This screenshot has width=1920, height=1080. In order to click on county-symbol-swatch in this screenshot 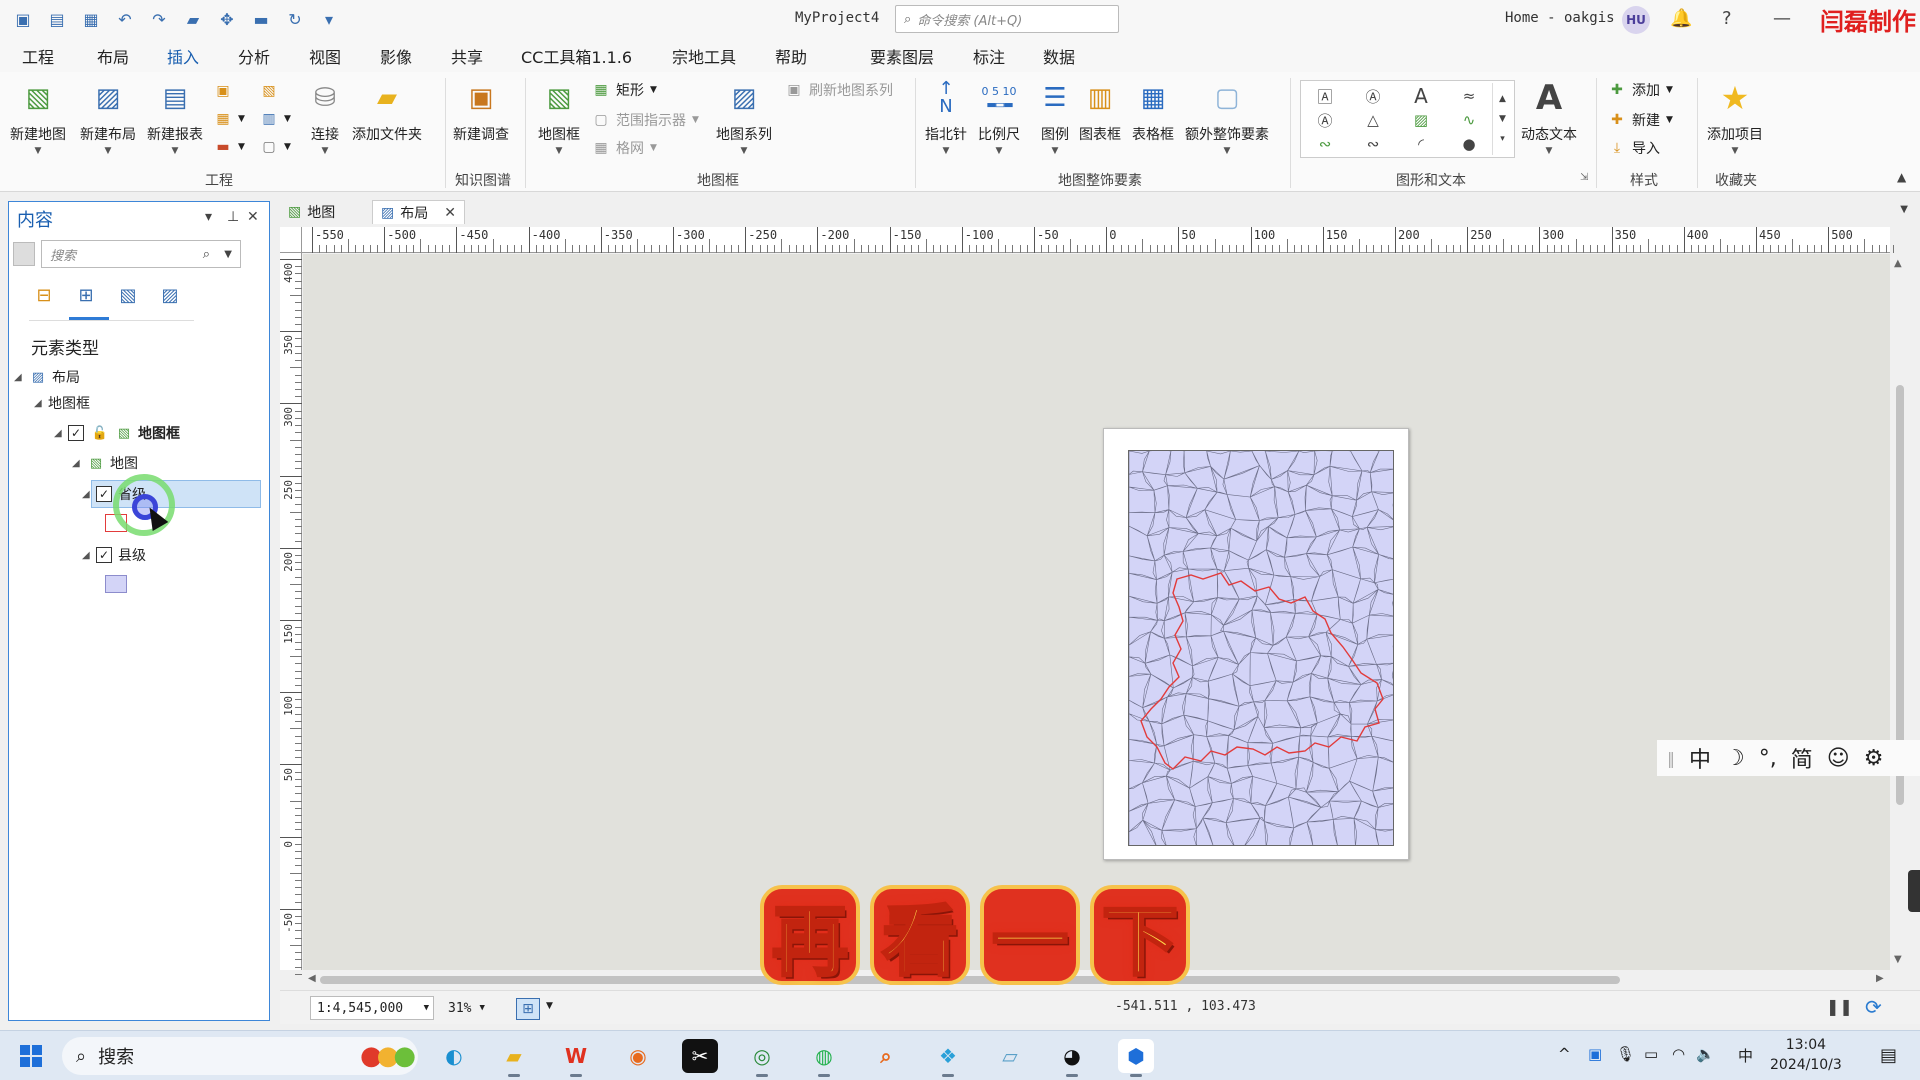, I will do `click(116, 584)`.